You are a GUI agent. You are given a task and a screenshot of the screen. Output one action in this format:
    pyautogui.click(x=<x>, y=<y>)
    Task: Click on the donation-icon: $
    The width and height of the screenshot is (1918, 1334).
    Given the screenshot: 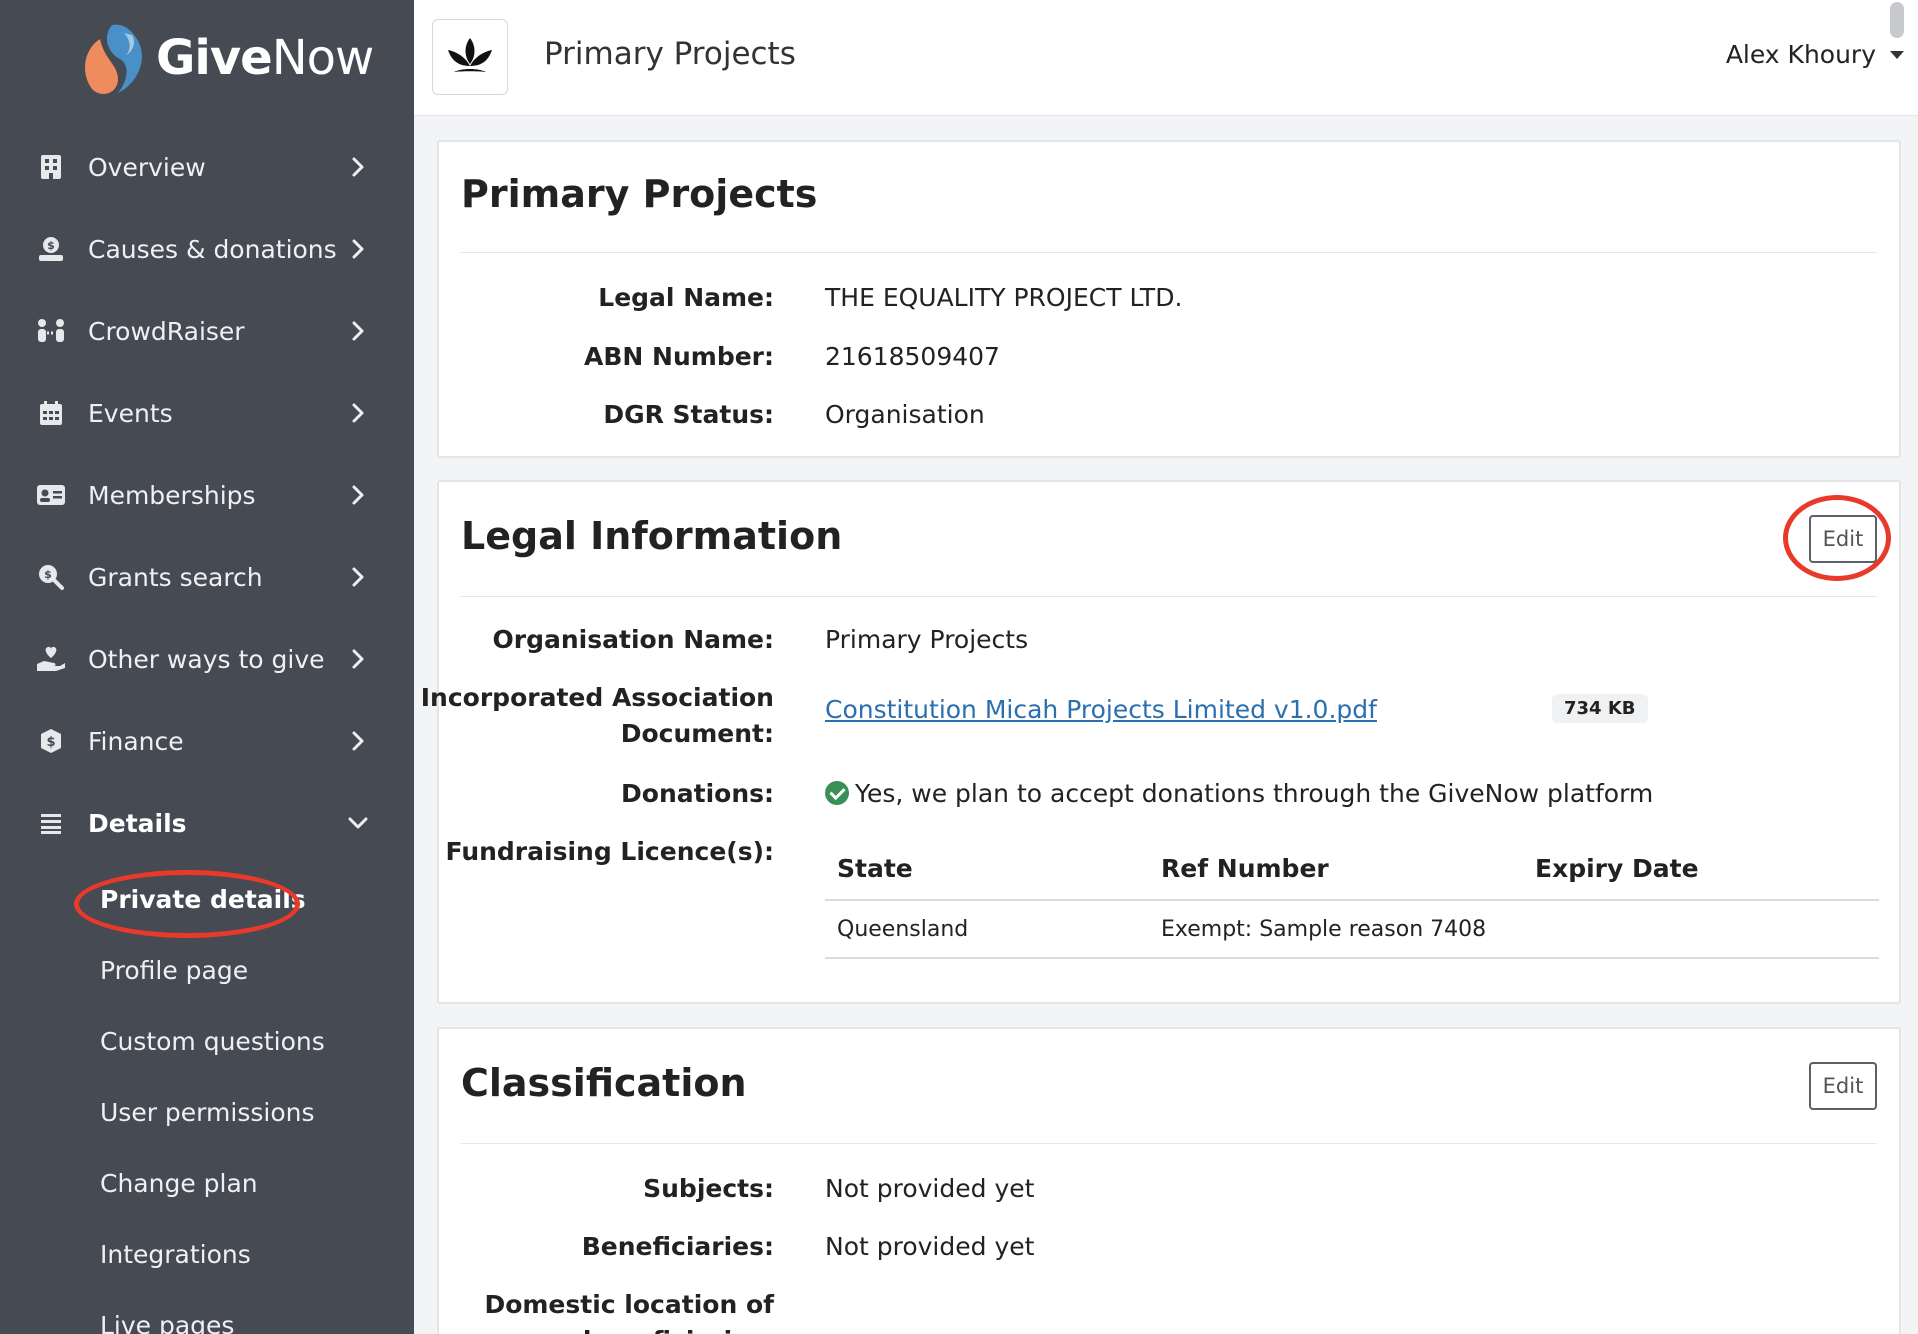 What is the action you would take?
    pyautogui.click(x=51, y=249)
    